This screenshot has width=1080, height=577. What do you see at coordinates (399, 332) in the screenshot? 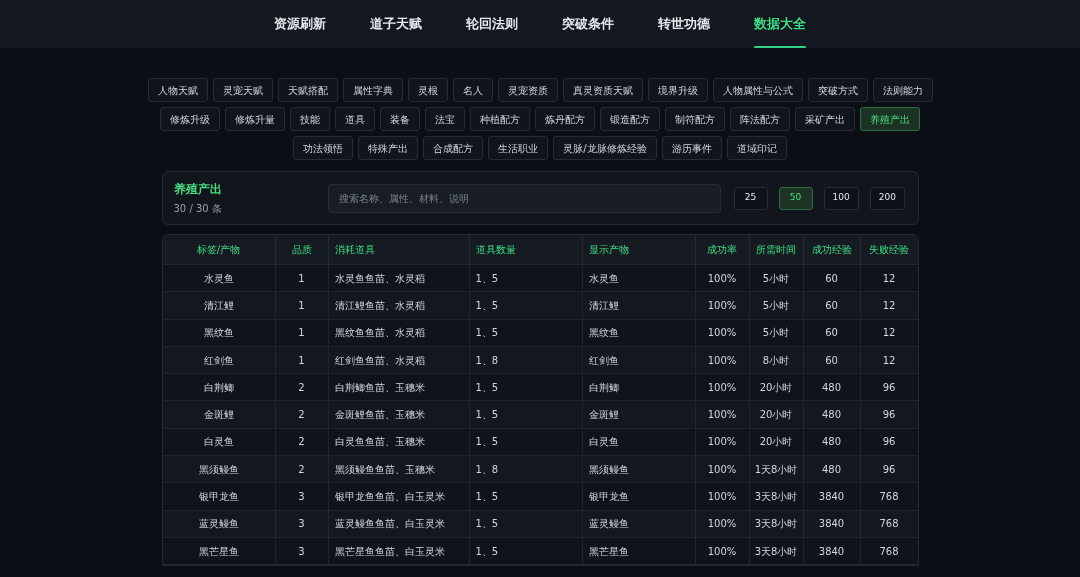
I see `table-cell: 黑纹鱼鱼苗、水灵稻` at bounding box center [399, 332].